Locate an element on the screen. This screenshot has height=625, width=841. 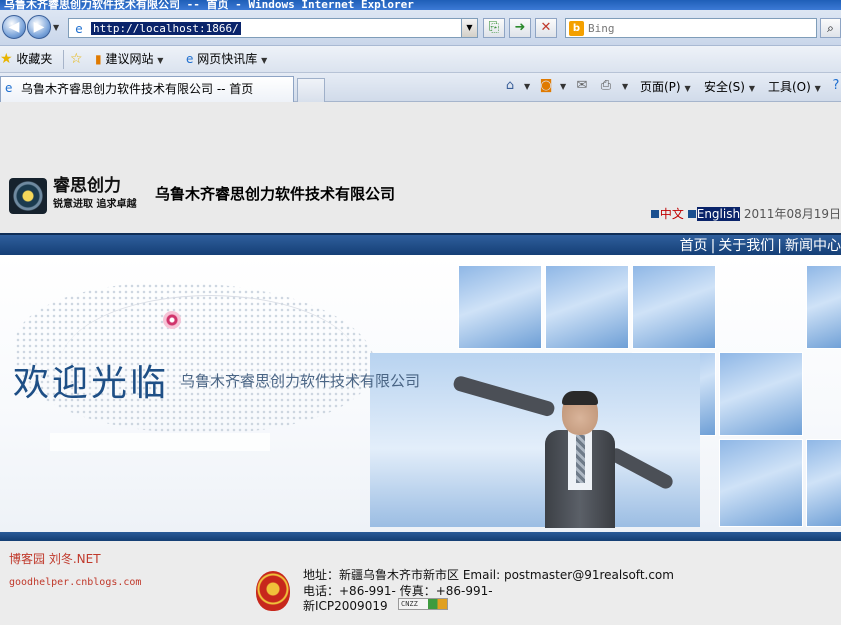
current-date: 2011年08月19日 is located at coordinates (792, 214).